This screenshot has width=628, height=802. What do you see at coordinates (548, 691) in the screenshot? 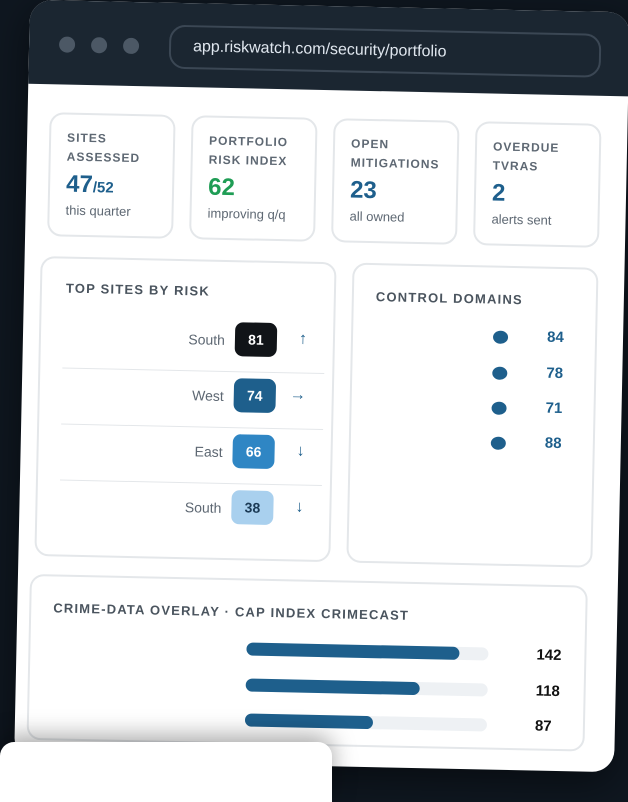
I see `crime-bar-value: 118` at bounding box center [548, 691].